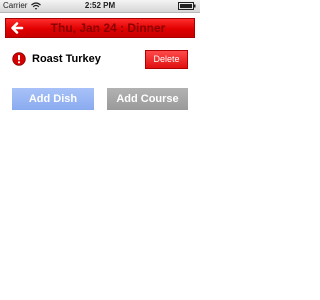 The image size is (320, 300). I want to click on header: Thu, Jan 24 : Dinner, so click(100, 26).